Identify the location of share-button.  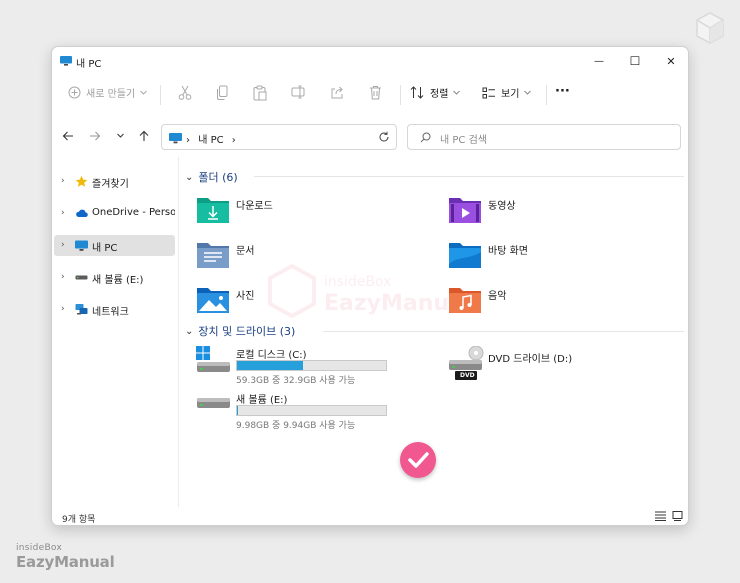
(337, 92).